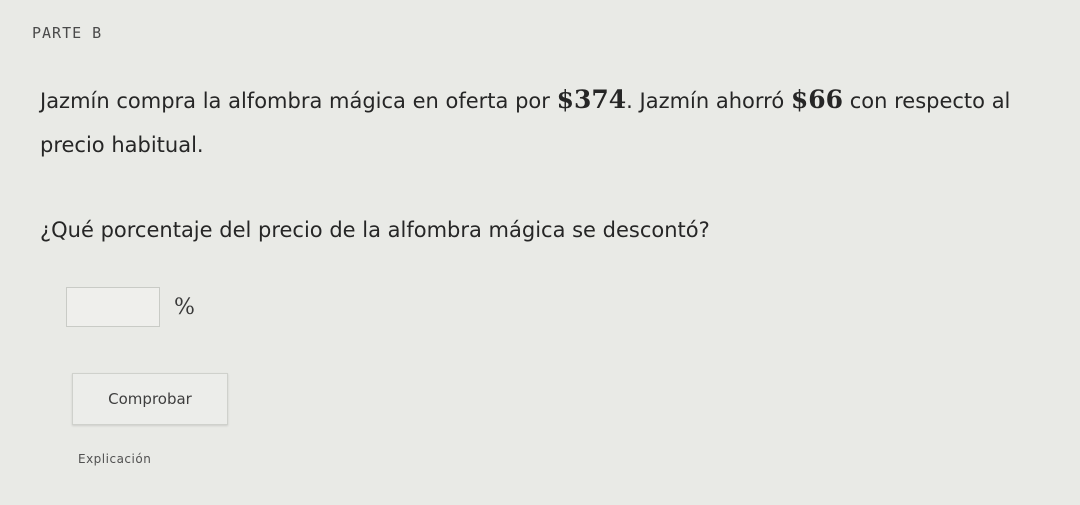  I want to click on part-label: PARTE B, so click(67, 33).